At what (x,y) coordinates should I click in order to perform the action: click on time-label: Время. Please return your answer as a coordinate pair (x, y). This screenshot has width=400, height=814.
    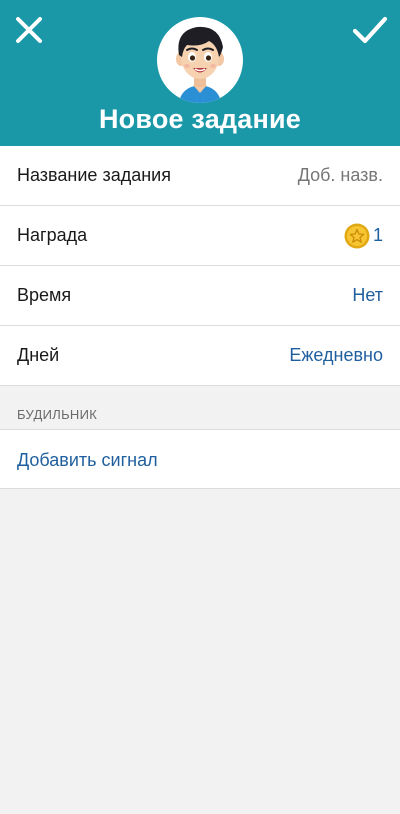
    Looking at the image, I should click on (44, 295).